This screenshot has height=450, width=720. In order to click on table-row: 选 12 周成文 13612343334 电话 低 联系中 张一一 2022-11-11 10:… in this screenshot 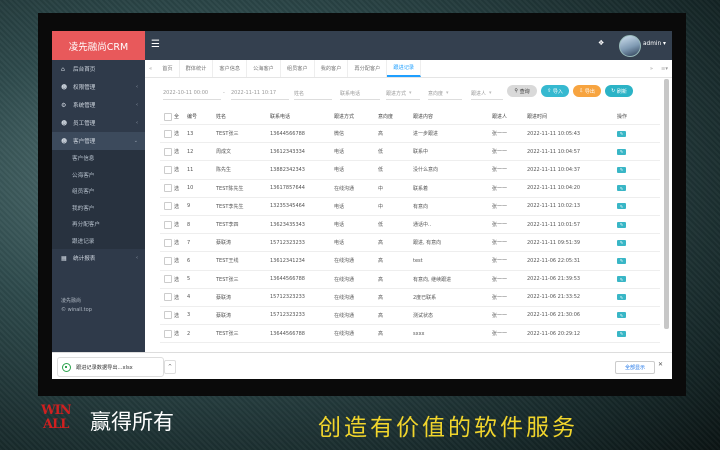, I will do `click(410, 152)`.